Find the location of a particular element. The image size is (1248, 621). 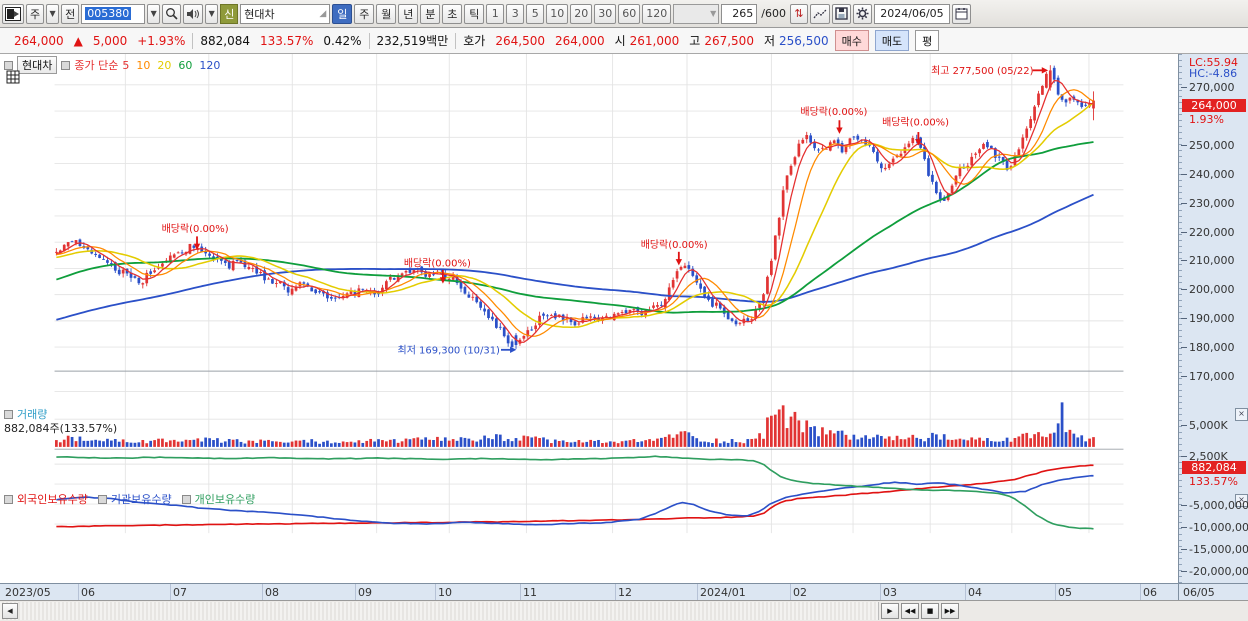

quick-period-dropdown-icon: ▼ is located at coordinates (53, 13).